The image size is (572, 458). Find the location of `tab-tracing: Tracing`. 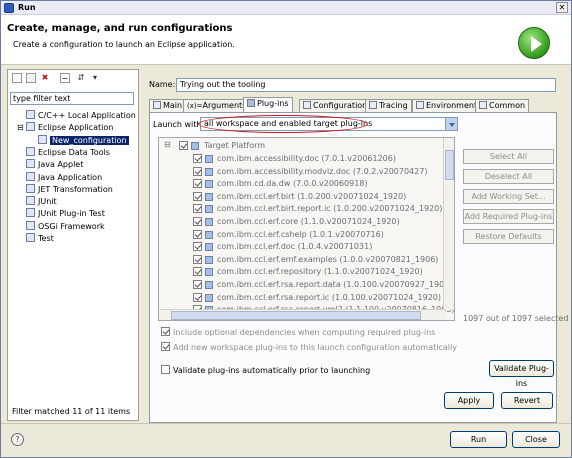

tab-tracing: Tracing is located at coordinates (388, 106).